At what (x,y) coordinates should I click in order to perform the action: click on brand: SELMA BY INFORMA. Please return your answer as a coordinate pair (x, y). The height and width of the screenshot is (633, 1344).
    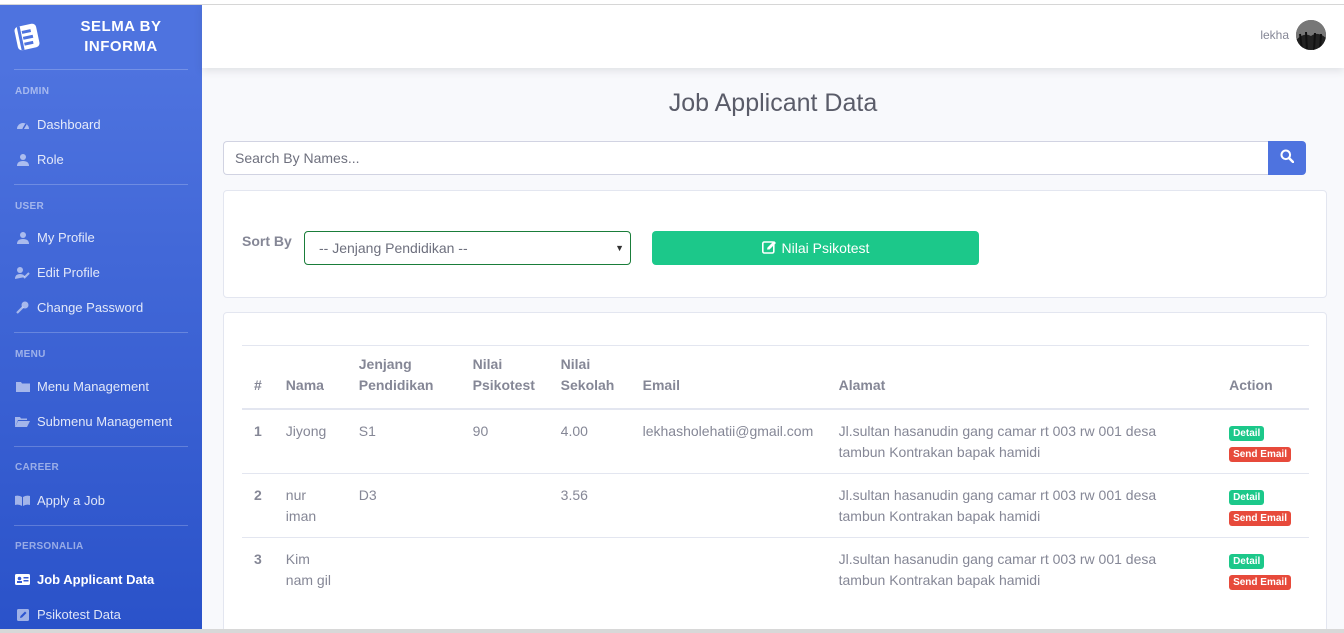
    Looking at the image, I should click on (101, 37).